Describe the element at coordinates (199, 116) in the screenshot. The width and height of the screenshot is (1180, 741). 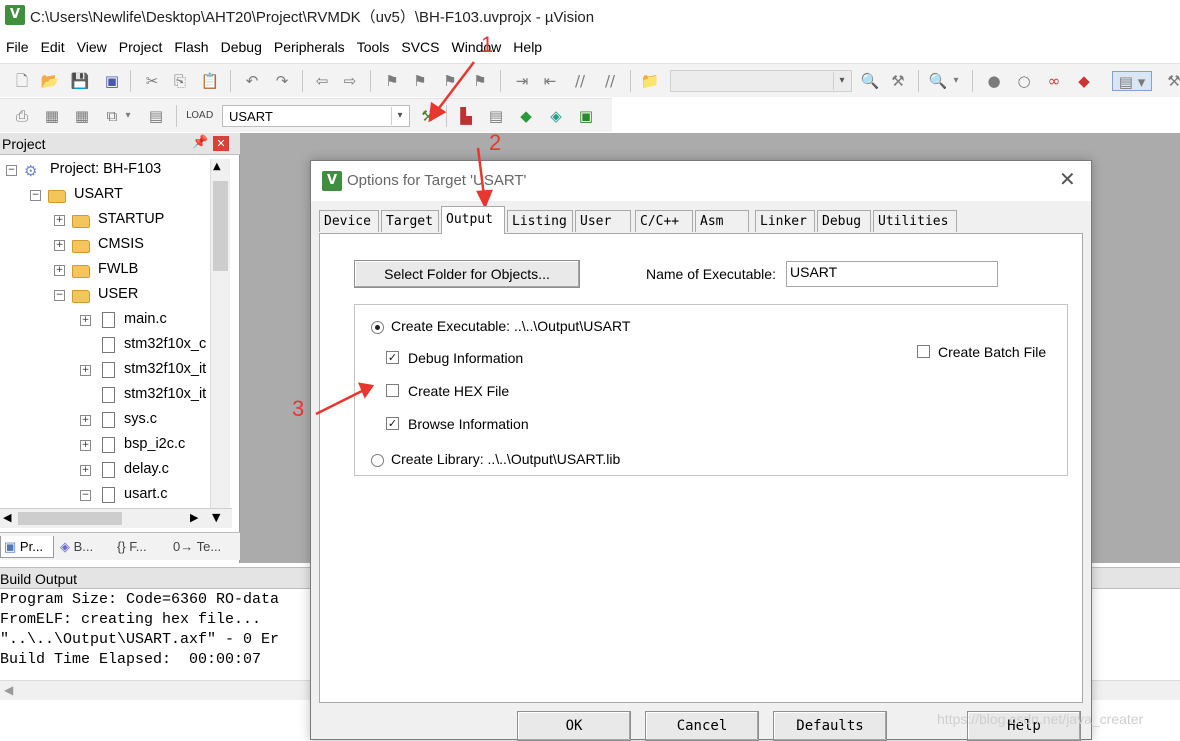
I see `download-icon: LOAD` at that location.